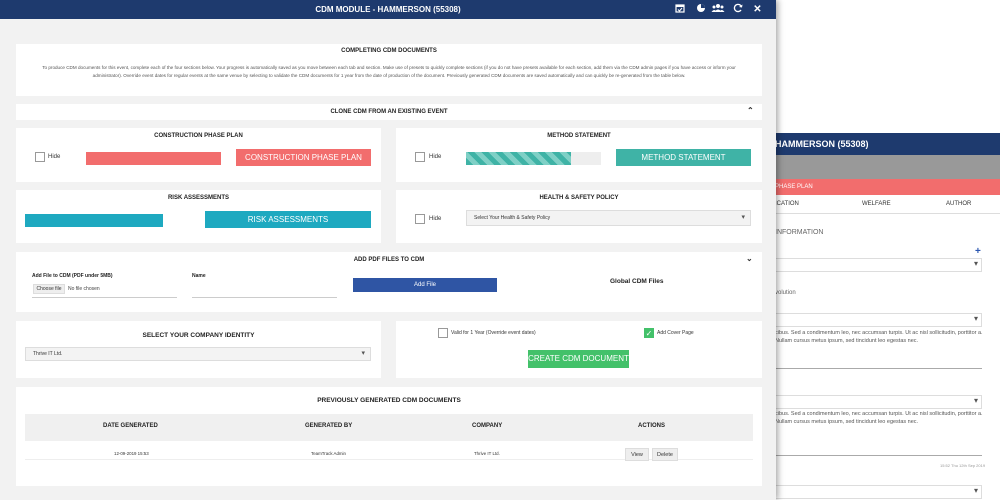  Describe the element at coordinates (886, 187) in the screenshot. I see `background-section-label: PHASE PLAN` at that location.